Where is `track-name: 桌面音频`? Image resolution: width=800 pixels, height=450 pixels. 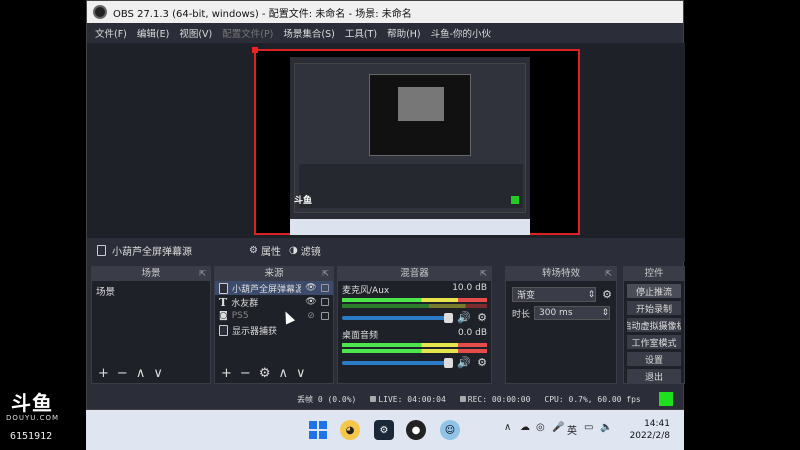
track-name: 桌面音频 is located at coordinates (360, 336).